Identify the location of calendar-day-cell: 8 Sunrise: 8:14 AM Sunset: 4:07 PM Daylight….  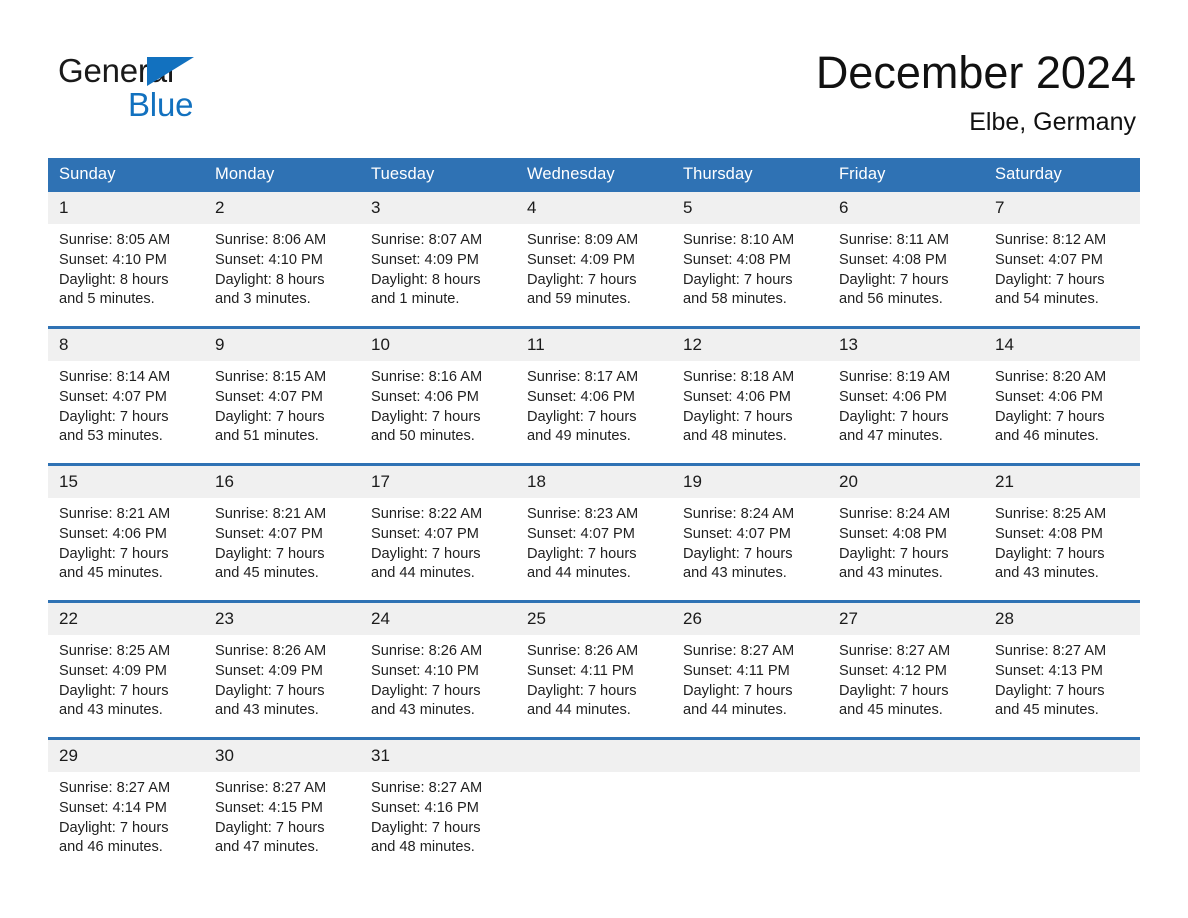
(126, 395).